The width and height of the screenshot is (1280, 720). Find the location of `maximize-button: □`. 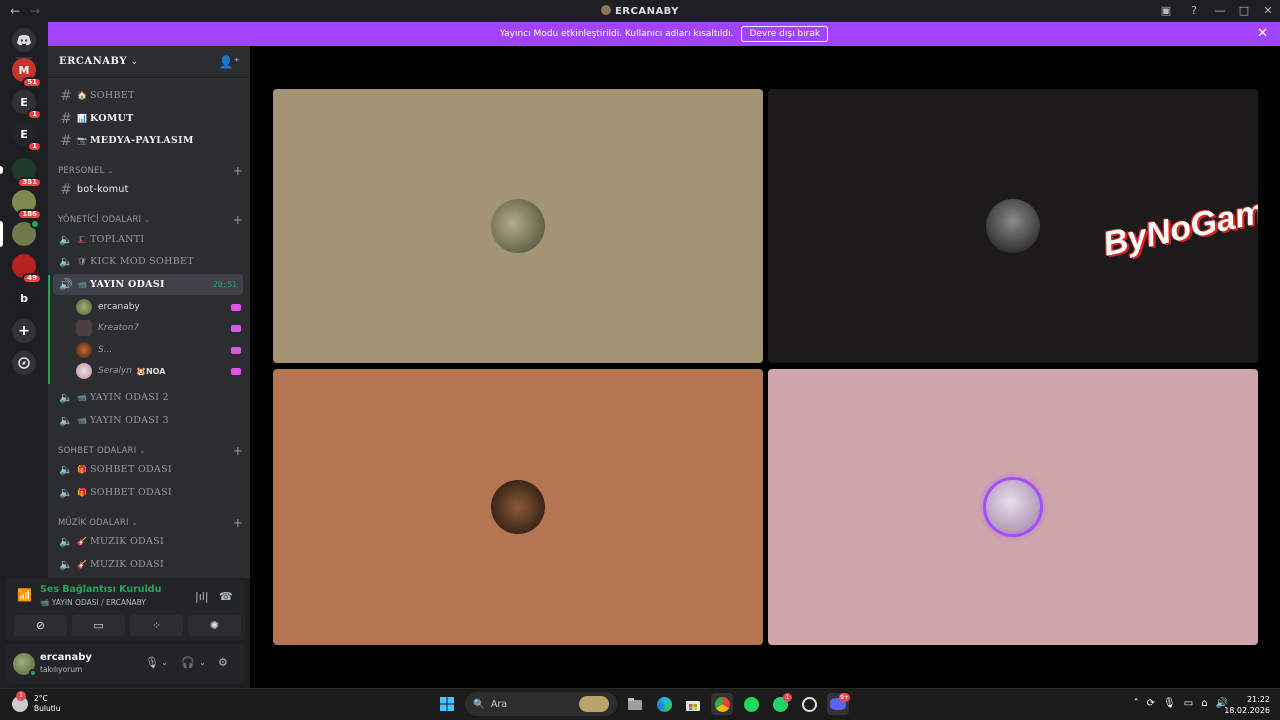

maximize-button: □ is located at coordinates (1244, 10).